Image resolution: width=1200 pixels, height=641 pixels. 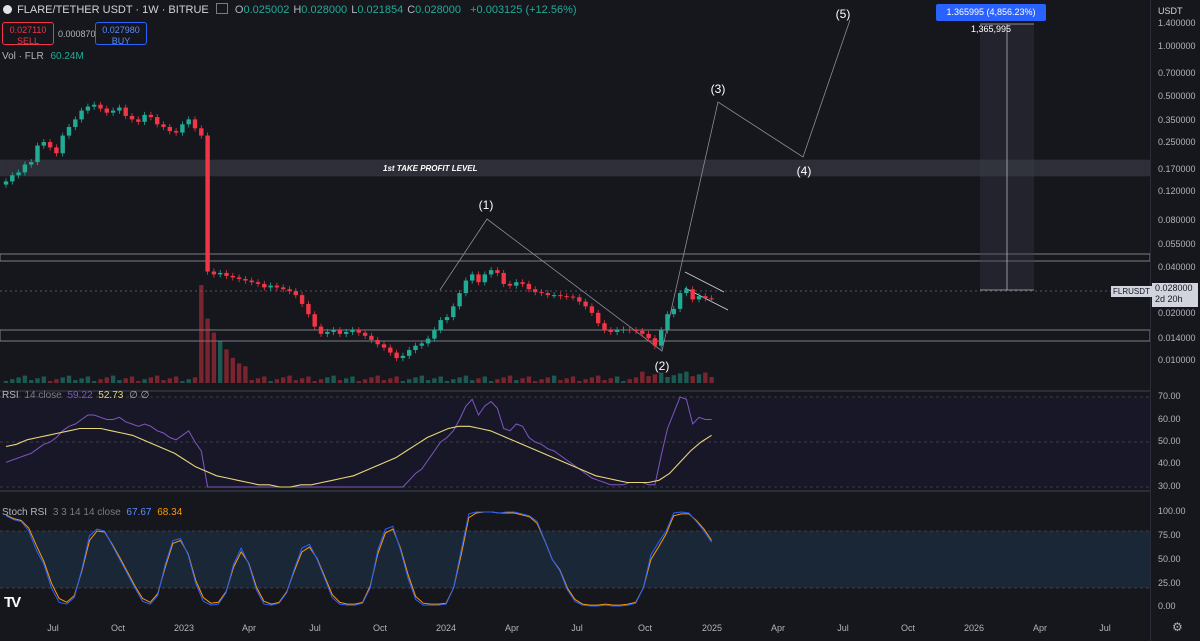 What do you see at coordinates (575, 335) in the screenshot?
I see `support-zone` at bounding box center [575, 335].